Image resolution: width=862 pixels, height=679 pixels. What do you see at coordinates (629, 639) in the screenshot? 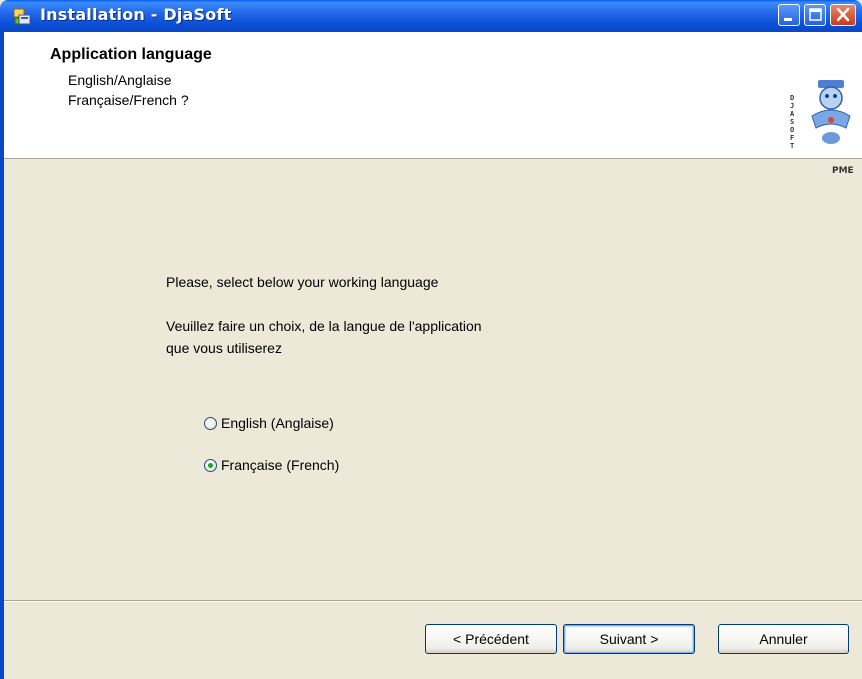
I see `next-button: Suivant >` at bounding box center [629, 639].